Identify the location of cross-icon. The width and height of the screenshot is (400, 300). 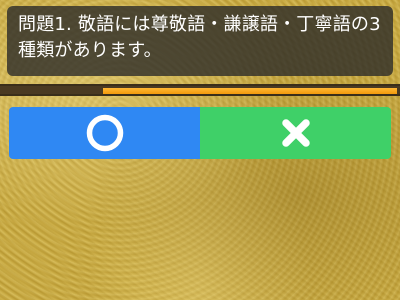
(296, 133).